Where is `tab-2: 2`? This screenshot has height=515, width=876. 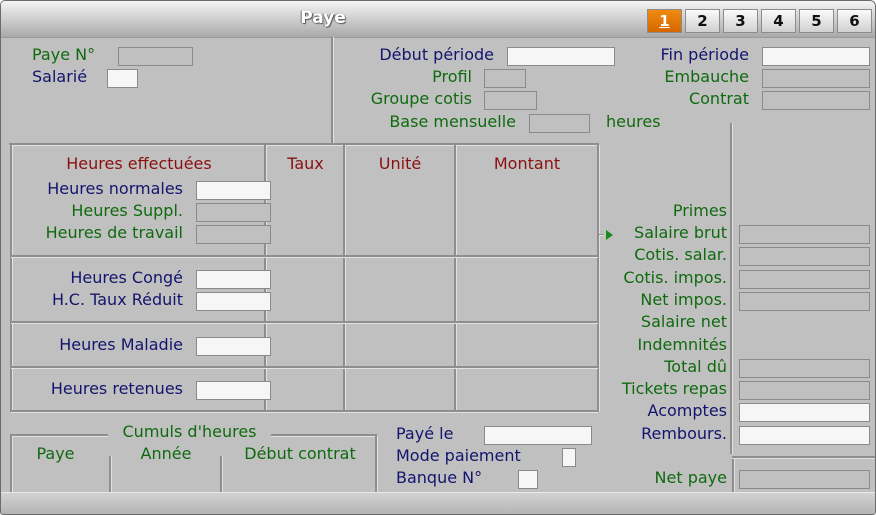
tab-2: 2 is located at coordinates (702, 21).